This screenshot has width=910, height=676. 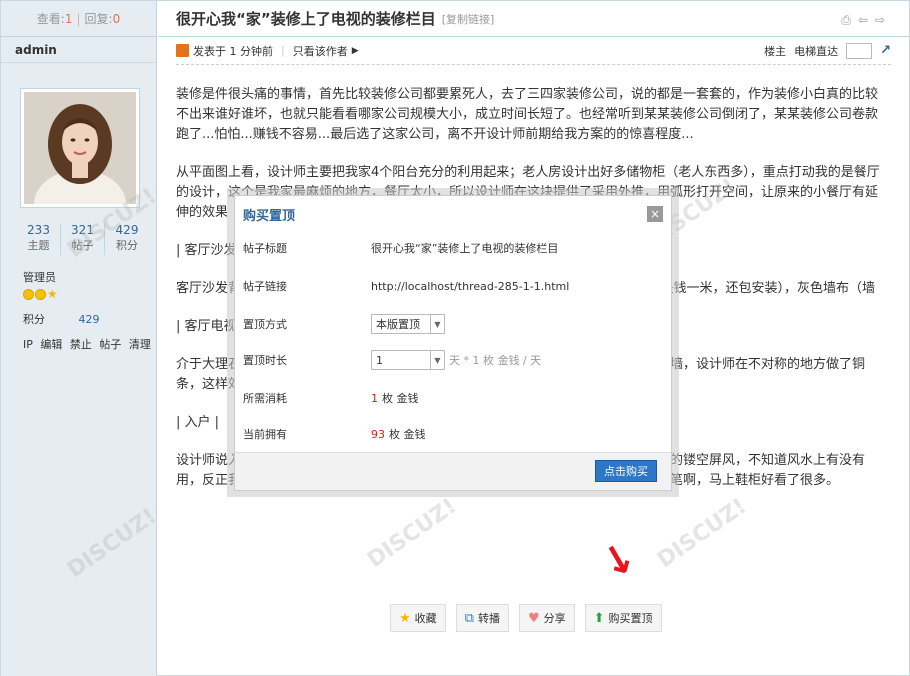 What do you see at coordinates (306, 19) in the screenshot?
I see `thread-title: 很开心我“家”装修上了电视的装修栏目` at bounding box center [306, 19].